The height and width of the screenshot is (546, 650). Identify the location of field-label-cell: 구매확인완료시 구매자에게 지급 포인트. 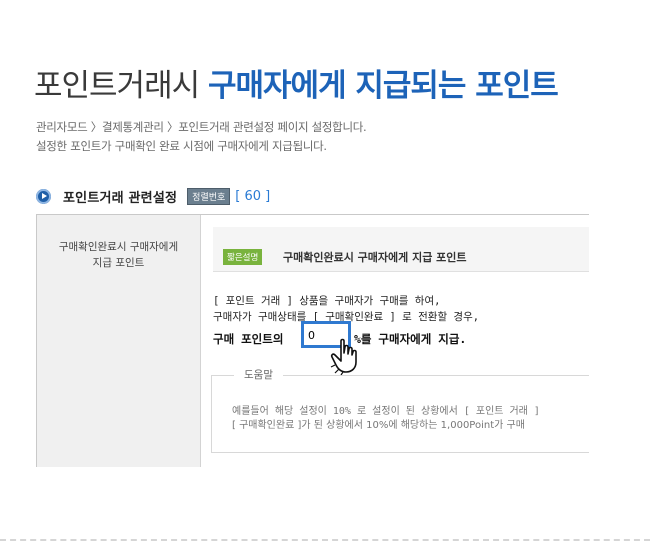
(119, 341).